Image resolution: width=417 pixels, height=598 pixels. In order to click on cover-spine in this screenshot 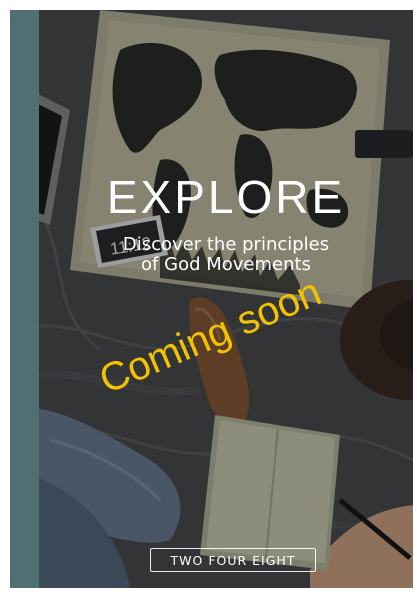, I will do `click(24, 299)`.